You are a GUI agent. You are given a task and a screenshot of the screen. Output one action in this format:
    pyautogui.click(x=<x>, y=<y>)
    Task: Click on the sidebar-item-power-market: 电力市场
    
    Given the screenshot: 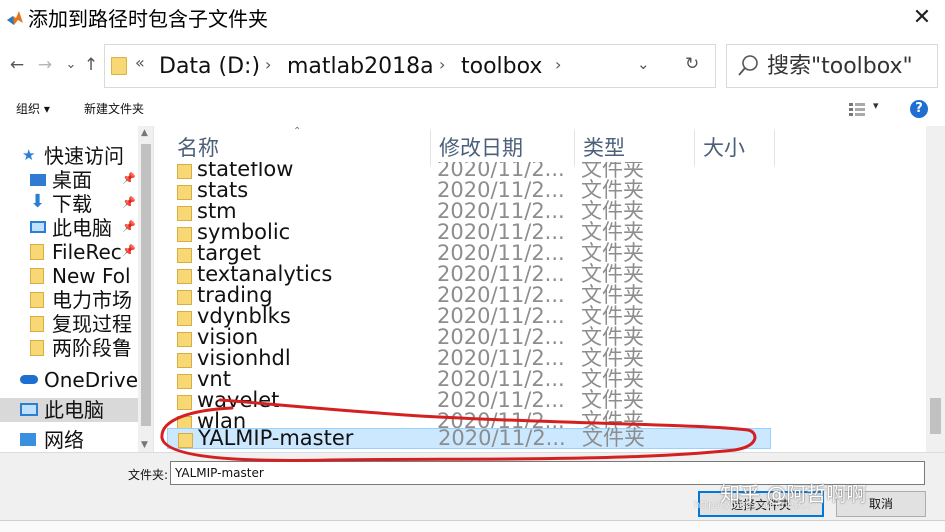 What is the action you would take?
    pyautogui.click(x=69, y=300)
    